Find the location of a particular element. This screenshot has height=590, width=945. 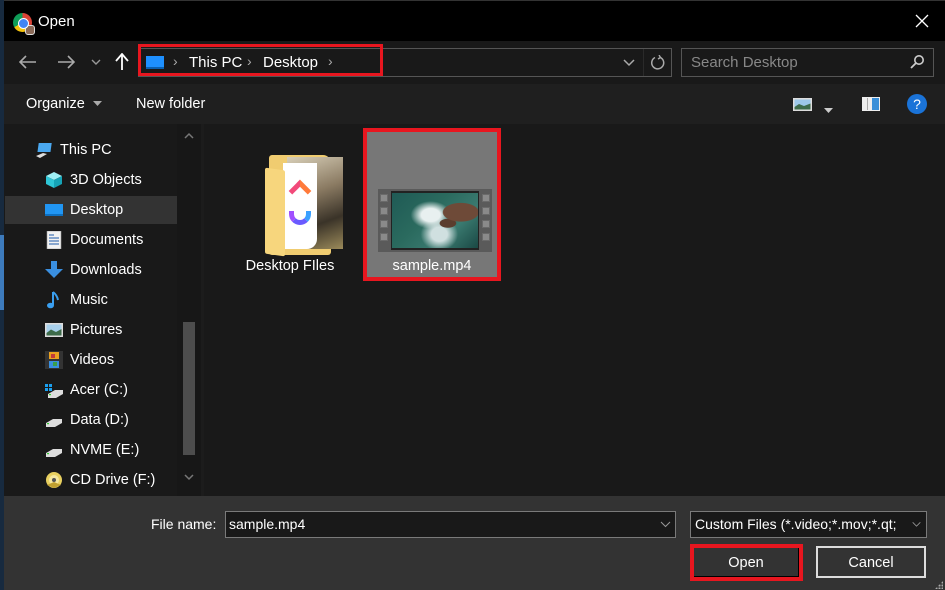

preview-pane-button is located at coordinates (871, 106).